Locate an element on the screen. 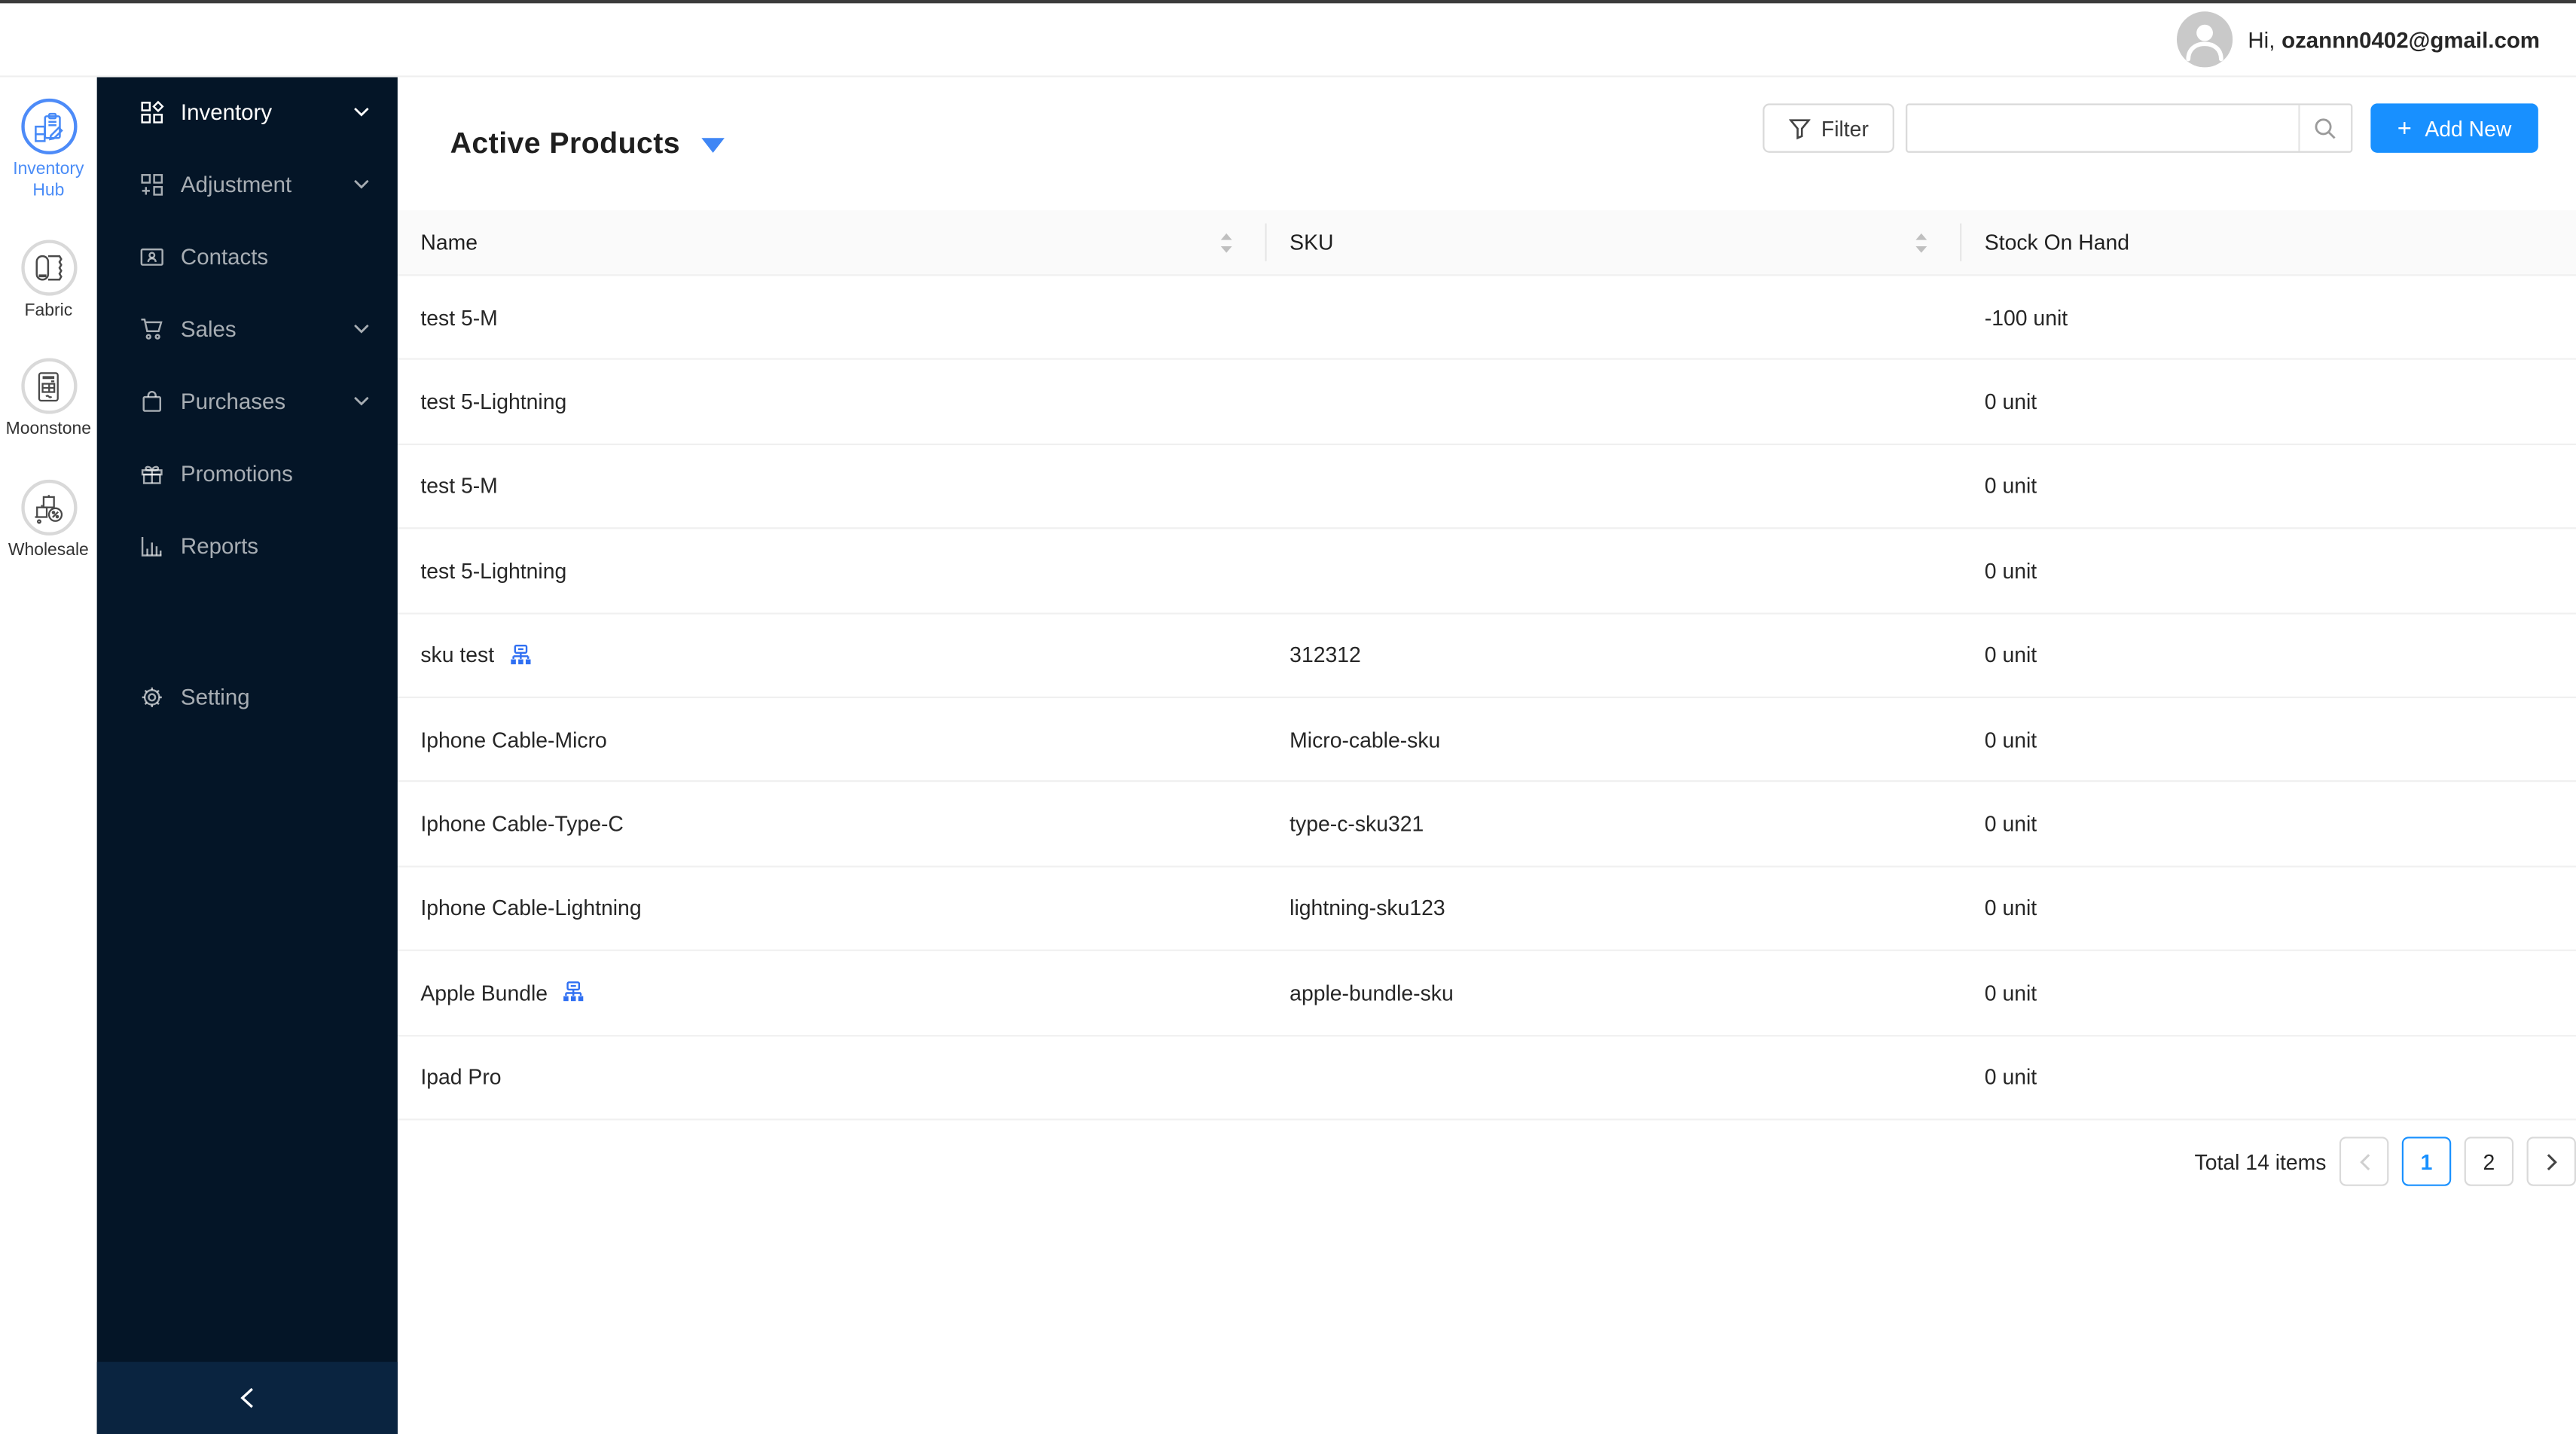  product-name: sku test is located at coordinates (458, 655).